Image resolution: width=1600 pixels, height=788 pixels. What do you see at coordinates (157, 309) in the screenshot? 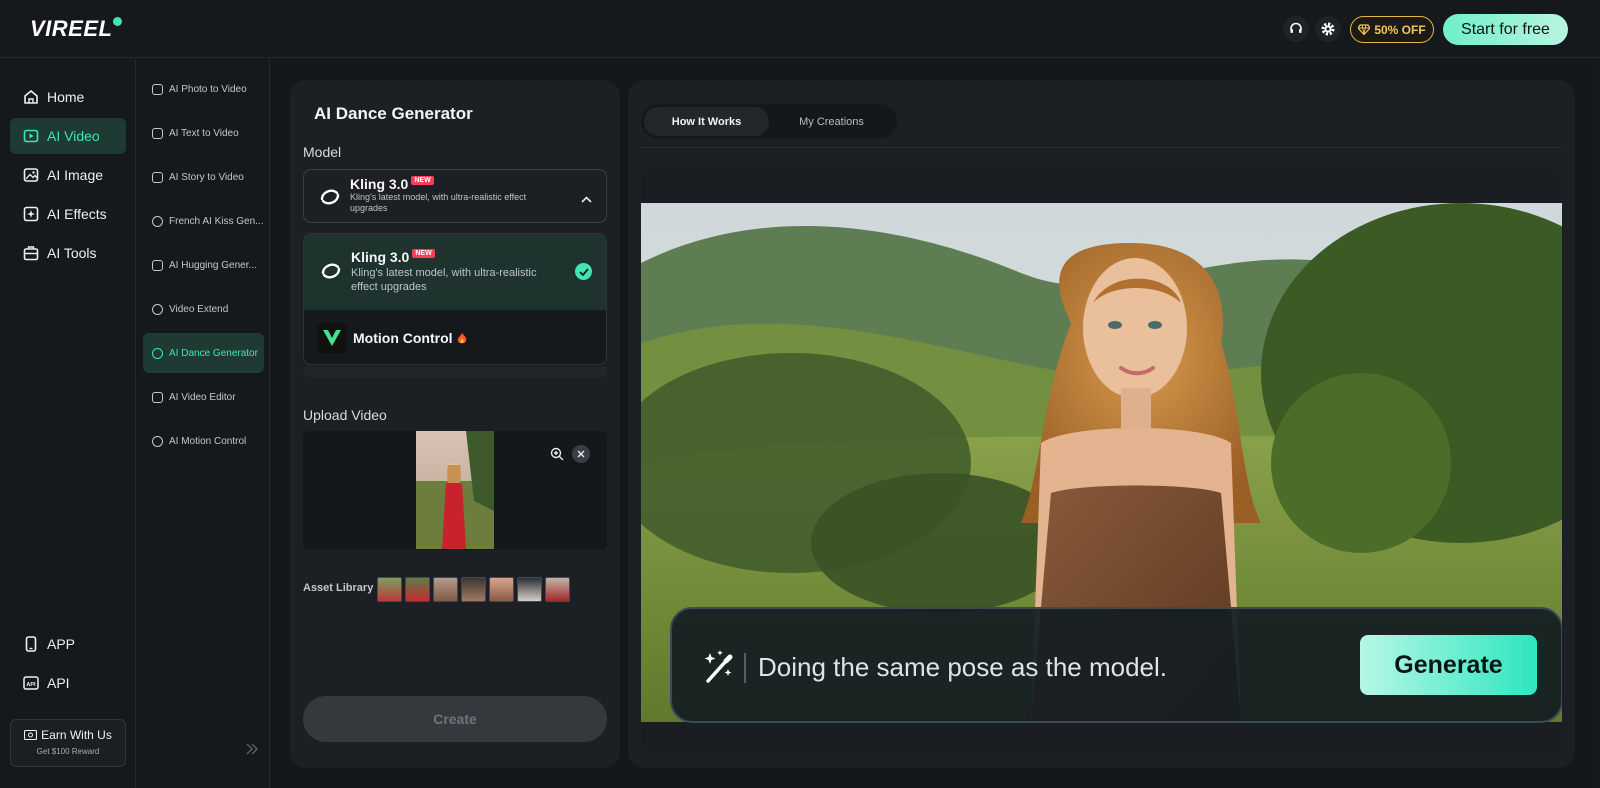
I see `clock-icon` at bounding box center [157, 309].